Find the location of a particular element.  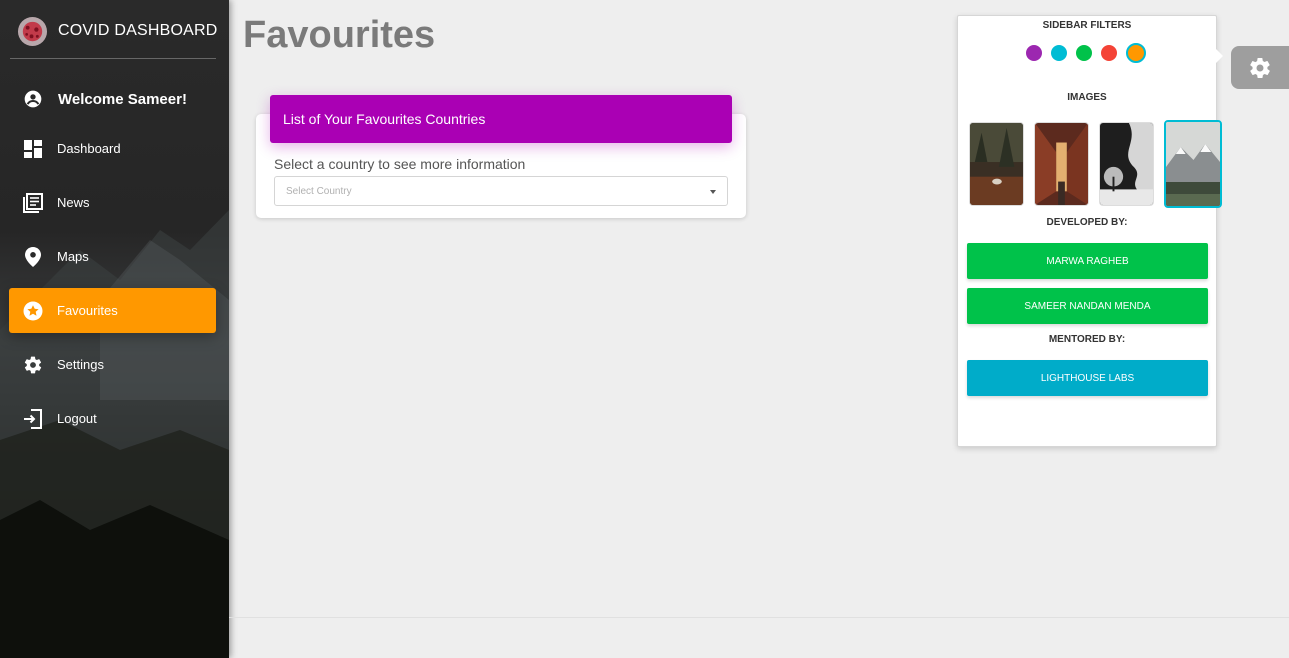

developed-by-heading: DEVELOPED BY: is located at coordinates (1087, 222).